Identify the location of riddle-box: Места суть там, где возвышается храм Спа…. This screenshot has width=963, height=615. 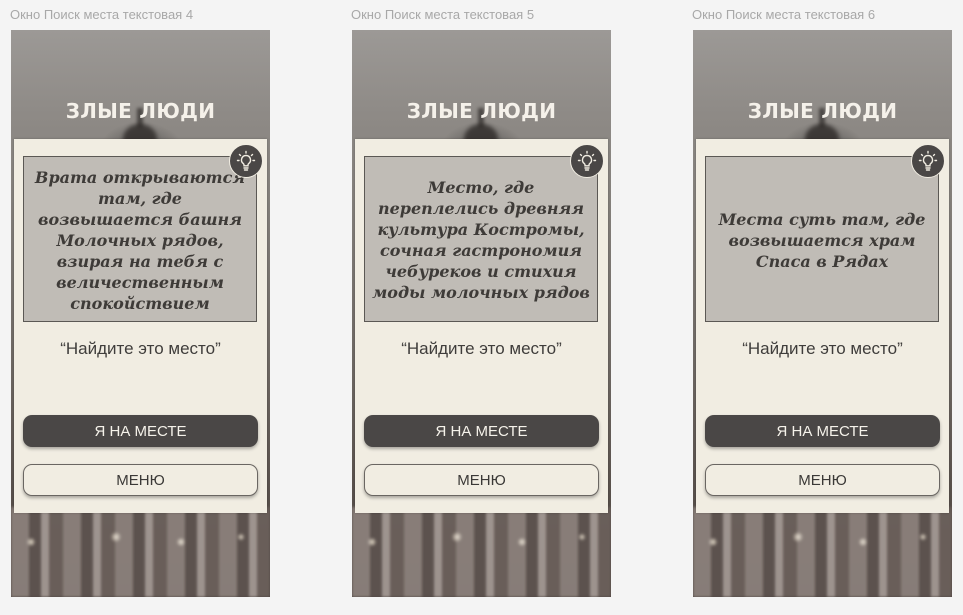
(822, 239).